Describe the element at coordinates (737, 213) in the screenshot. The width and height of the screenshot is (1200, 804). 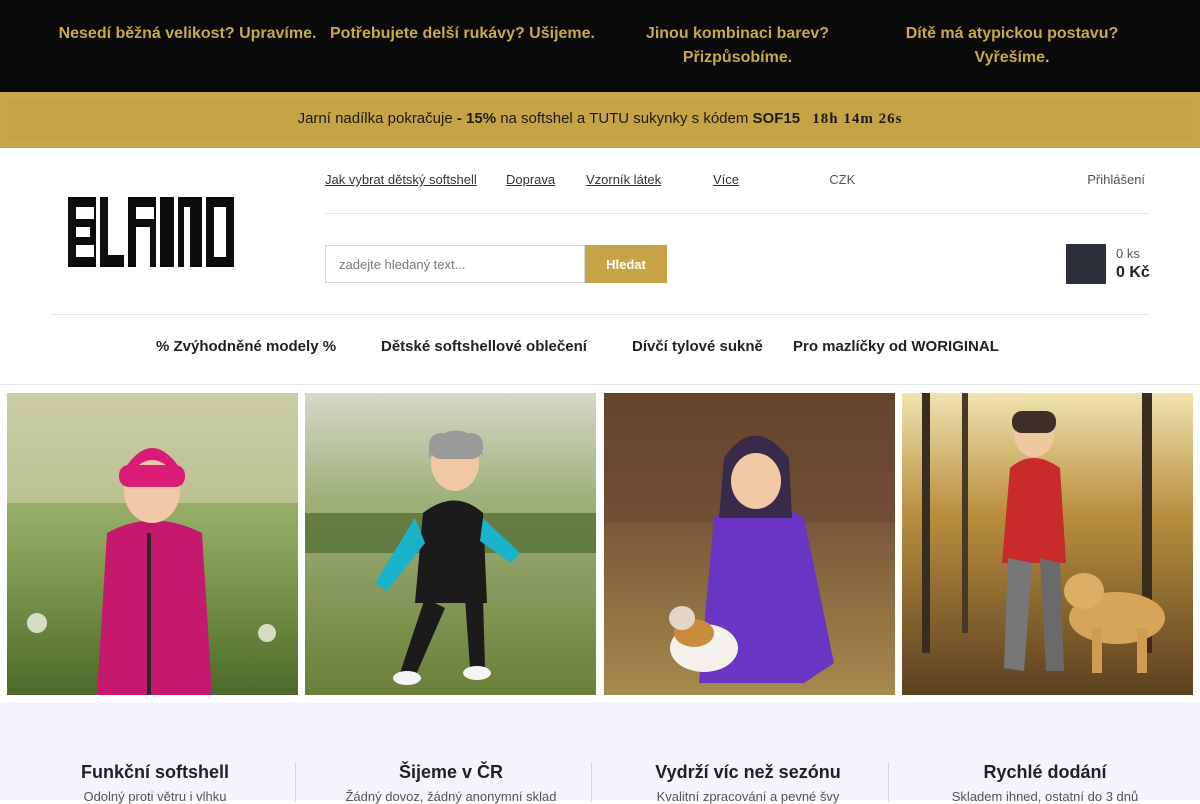
I see `header-divider` at that location.